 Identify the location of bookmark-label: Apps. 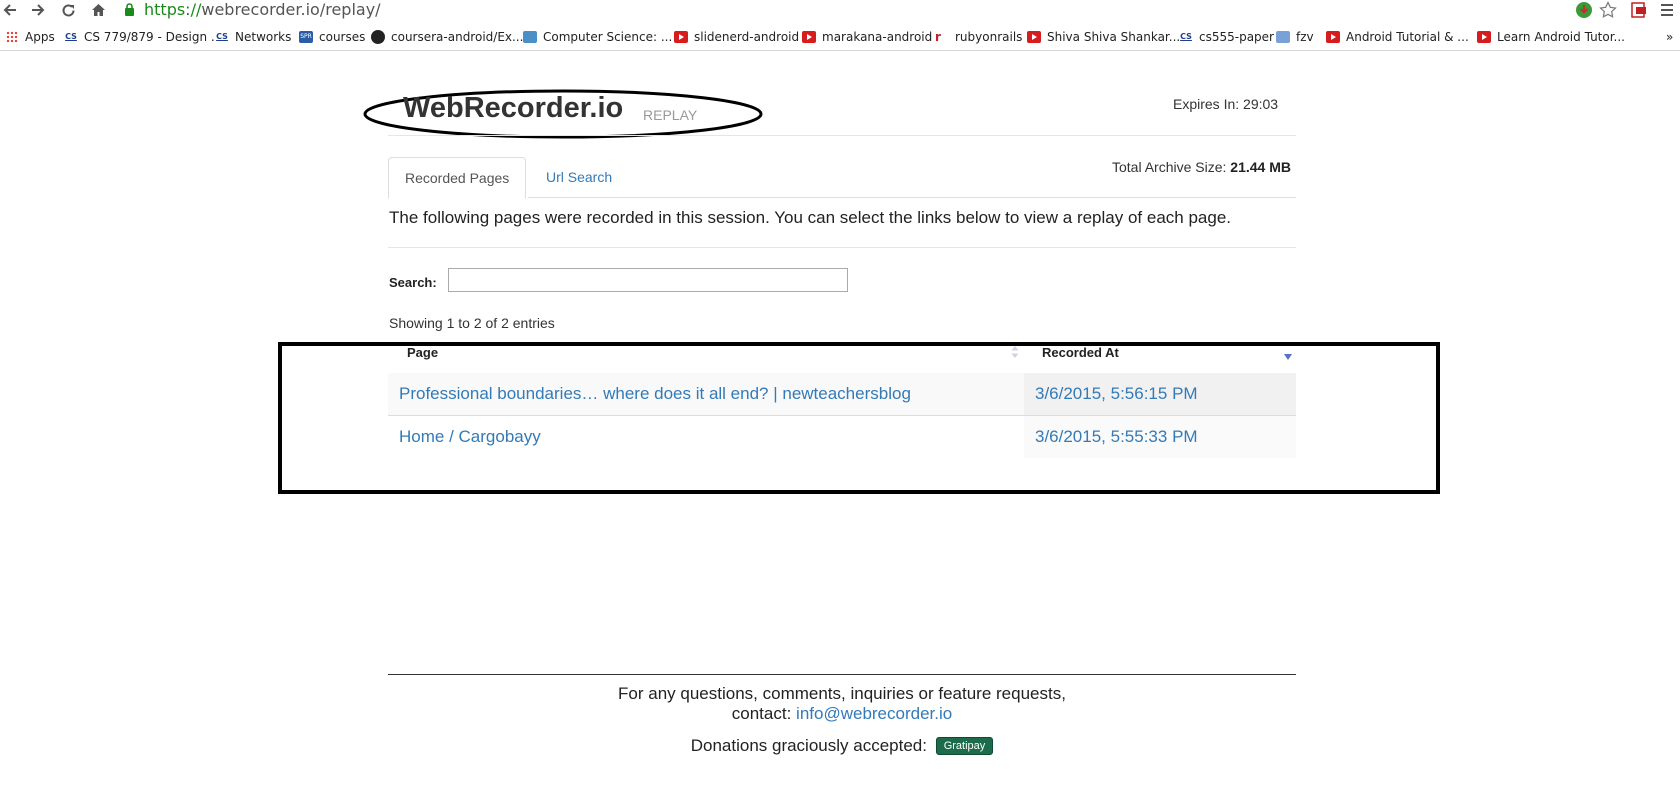
(40, 37).